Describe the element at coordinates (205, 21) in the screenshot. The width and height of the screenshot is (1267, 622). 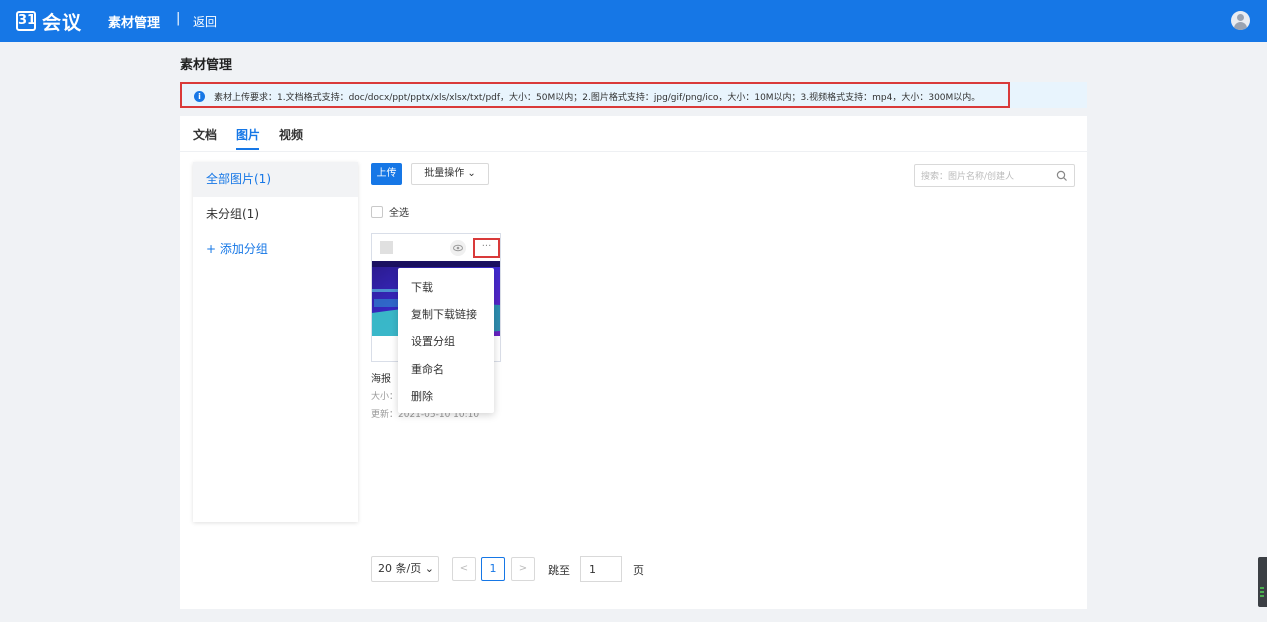
I see `back-link: 返回` at that location.